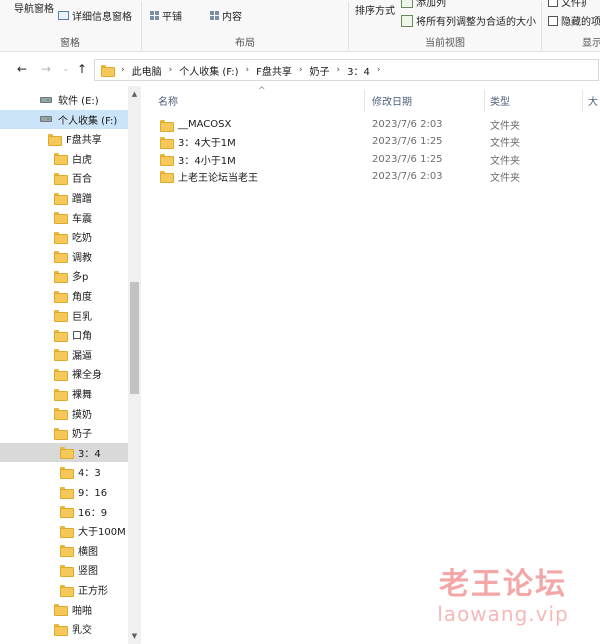 Image resolution: width=600 pixels, height=644 pixels. What do you see at coordinates (64, 628) in the screenshot?
I see `nav-tree-item: 乳交` at bounding box center [64, 628].